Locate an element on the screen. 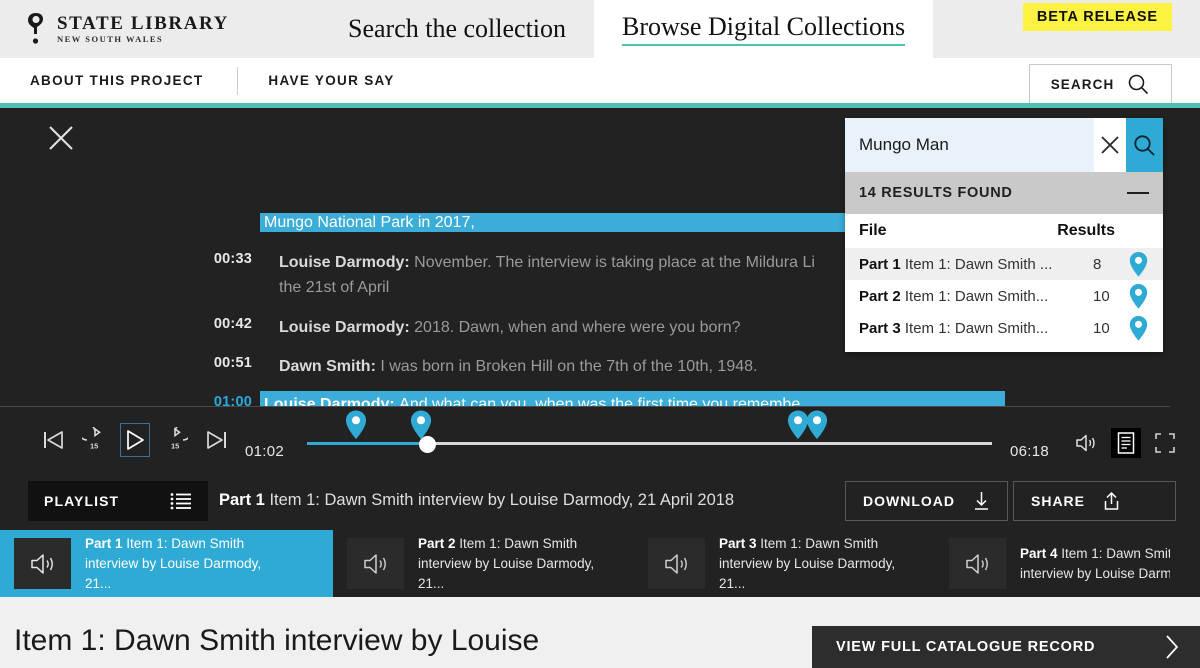  site-search-button: SEARCH is located at coordinates (1100, 84).